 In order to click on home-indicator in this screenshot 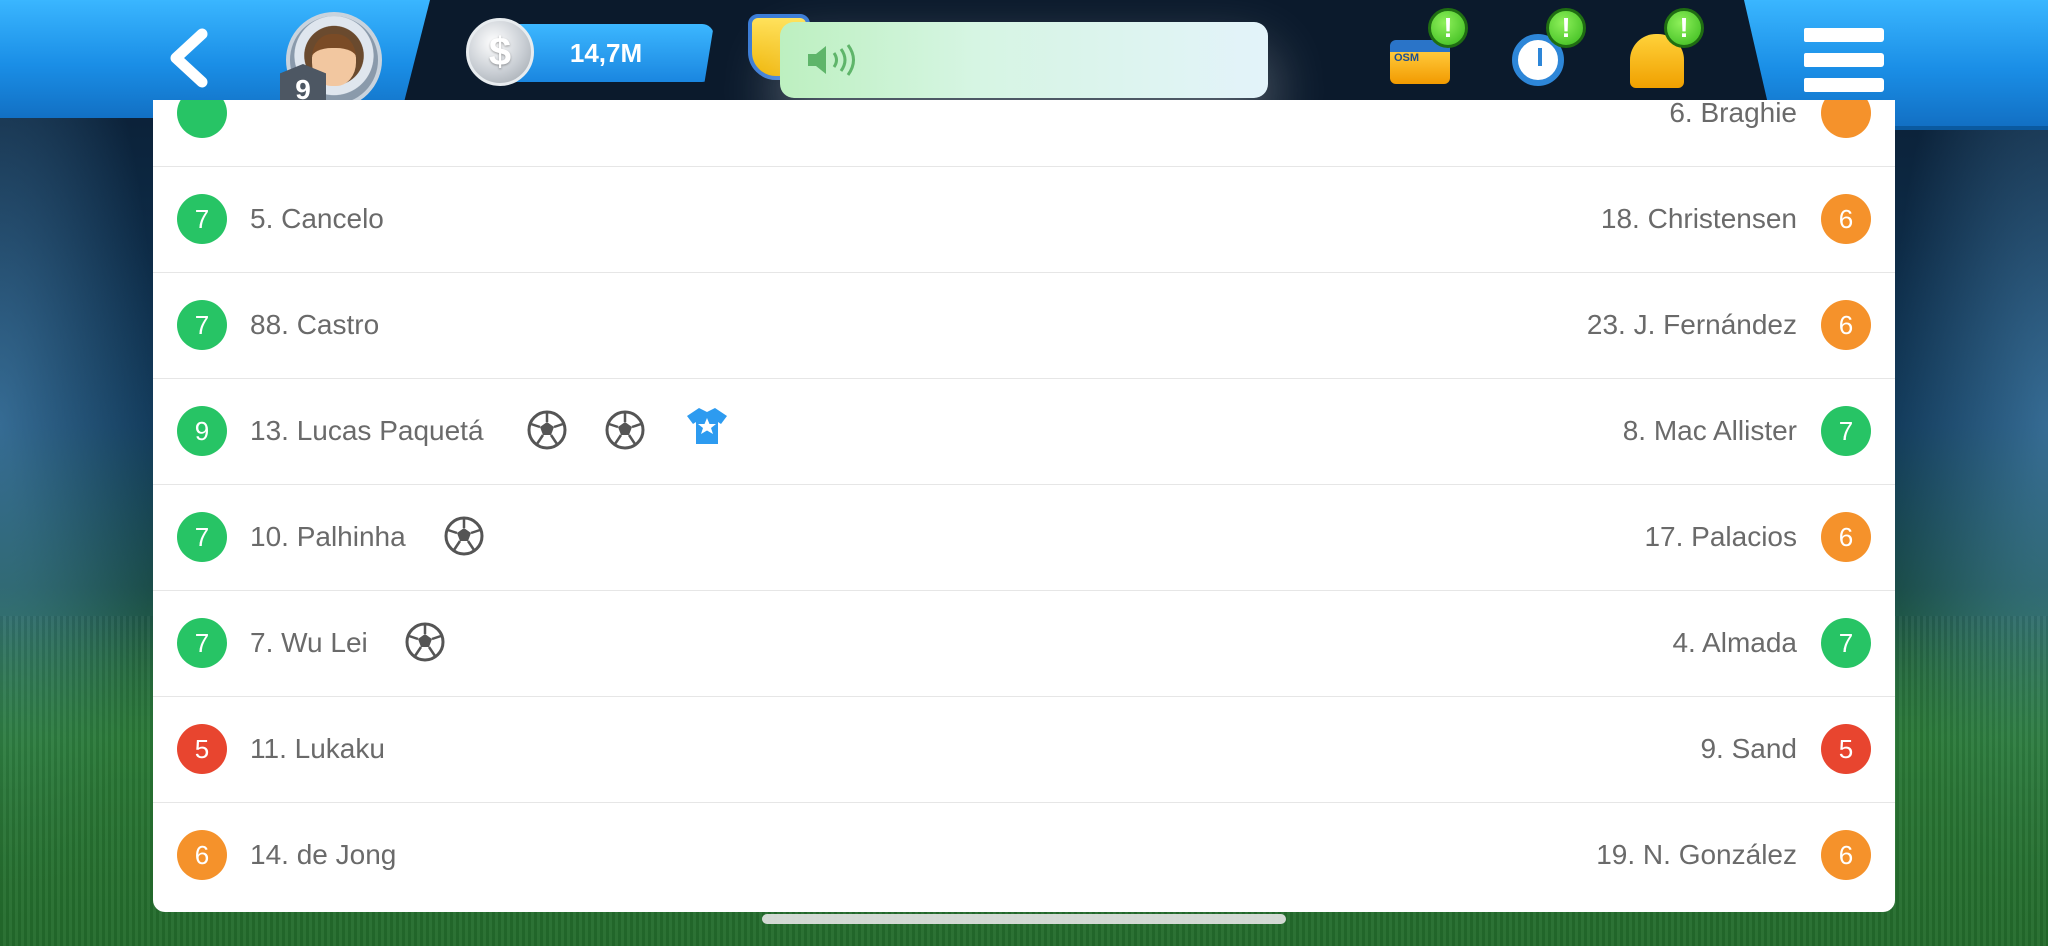, I will do `click(1024, 919)`.